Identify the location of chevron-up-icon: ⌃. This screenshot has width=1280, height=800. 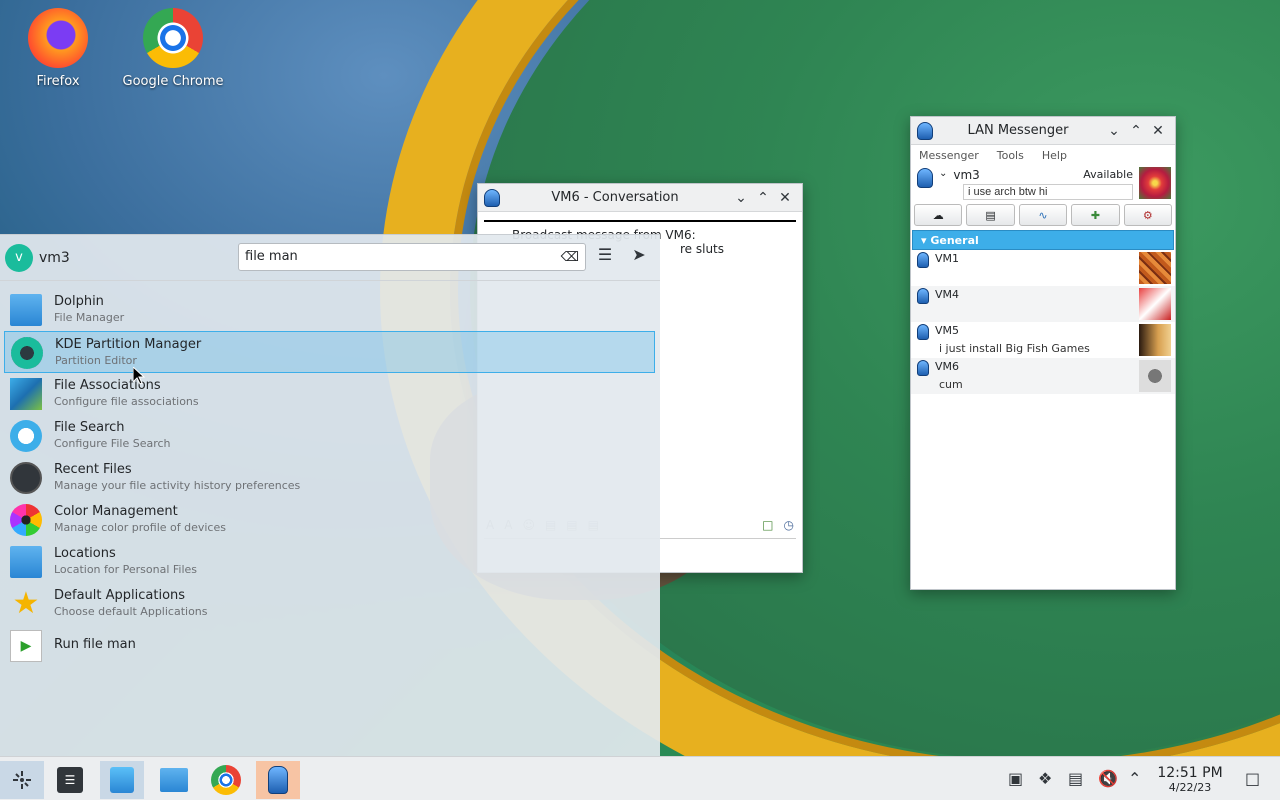
(1134, 778).